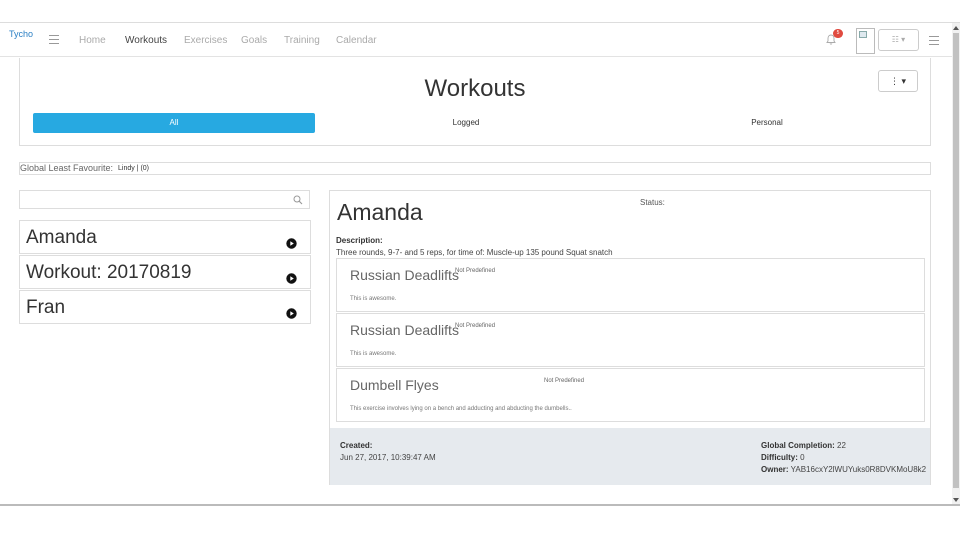  I want to click on page-scrollbar, so click(956, 263).